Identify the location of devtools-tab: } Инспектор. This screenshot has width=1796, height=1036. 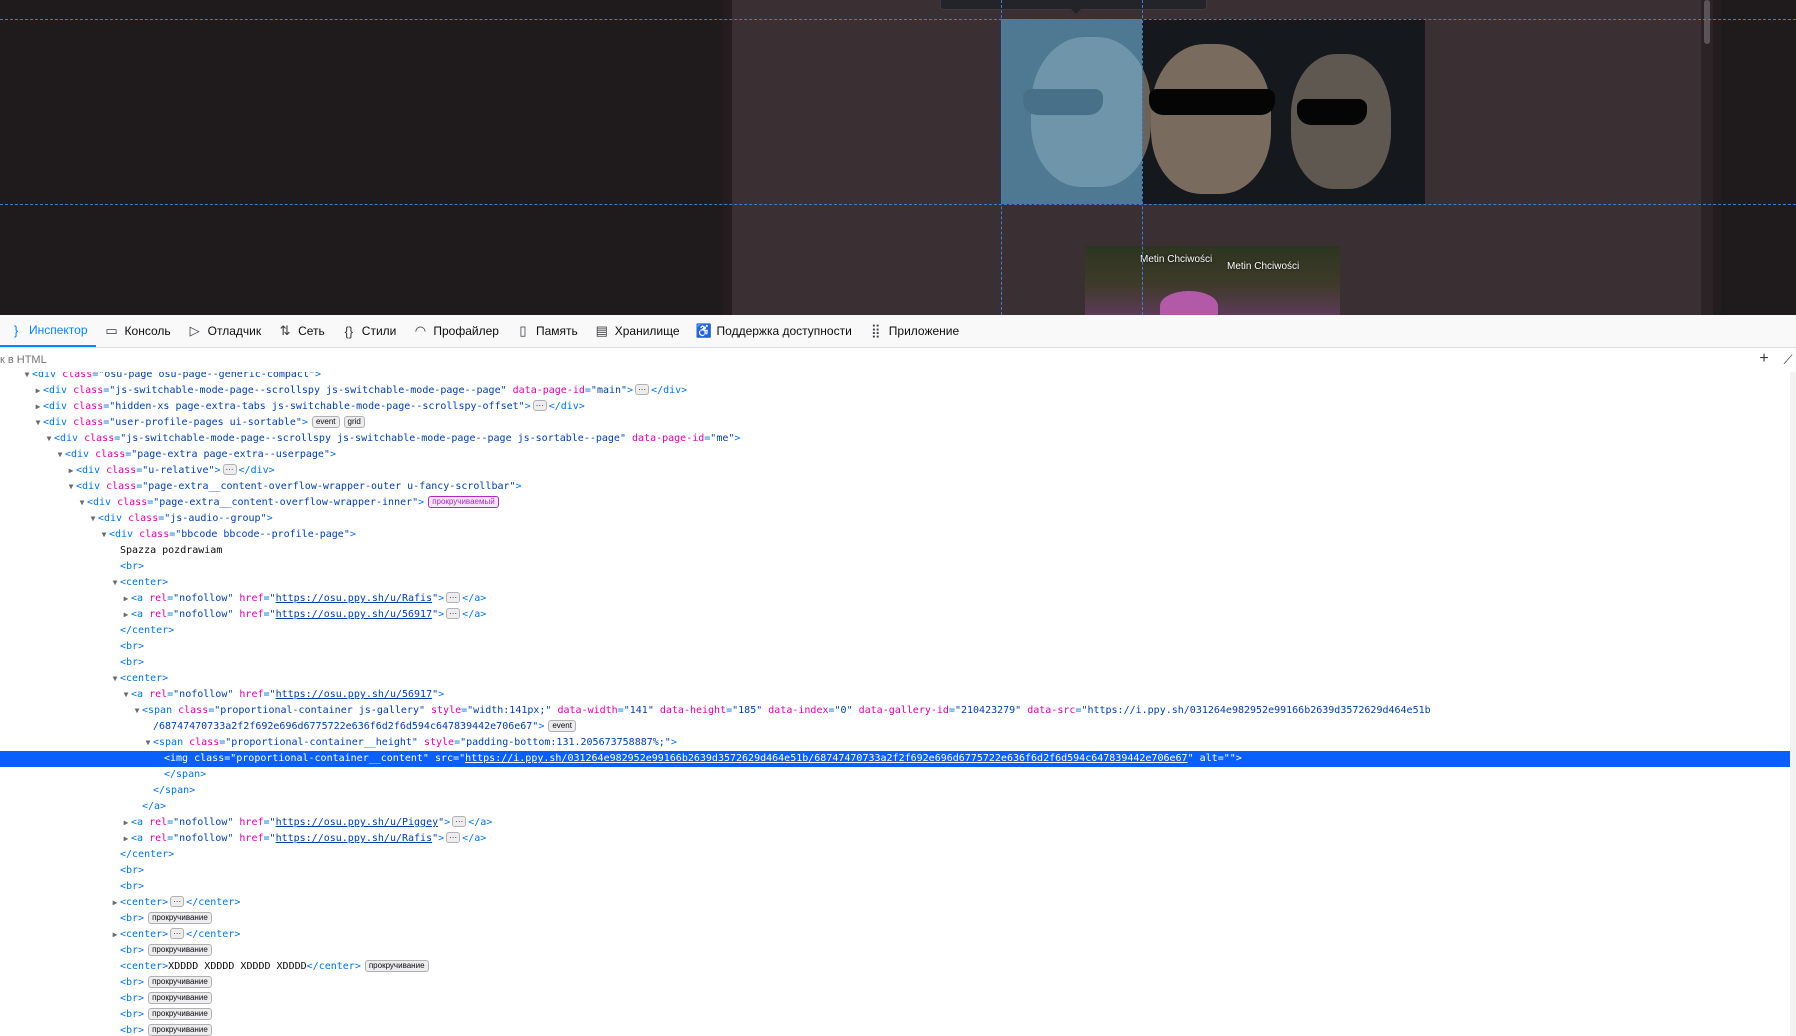
(48, 331).